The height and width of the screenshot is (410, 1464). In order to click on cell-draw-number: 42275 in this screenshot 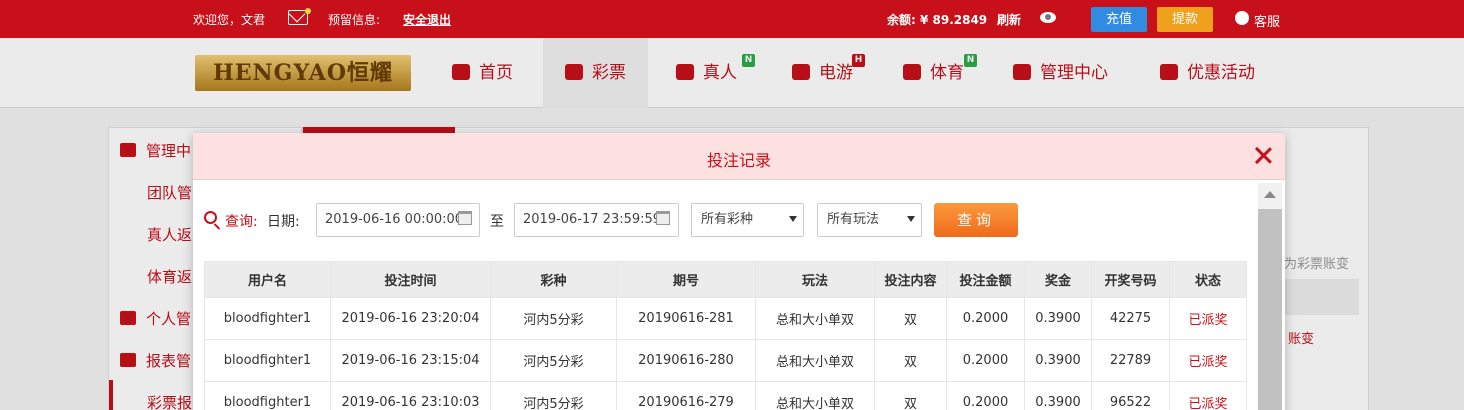, I will do `click(1130, 318)`.